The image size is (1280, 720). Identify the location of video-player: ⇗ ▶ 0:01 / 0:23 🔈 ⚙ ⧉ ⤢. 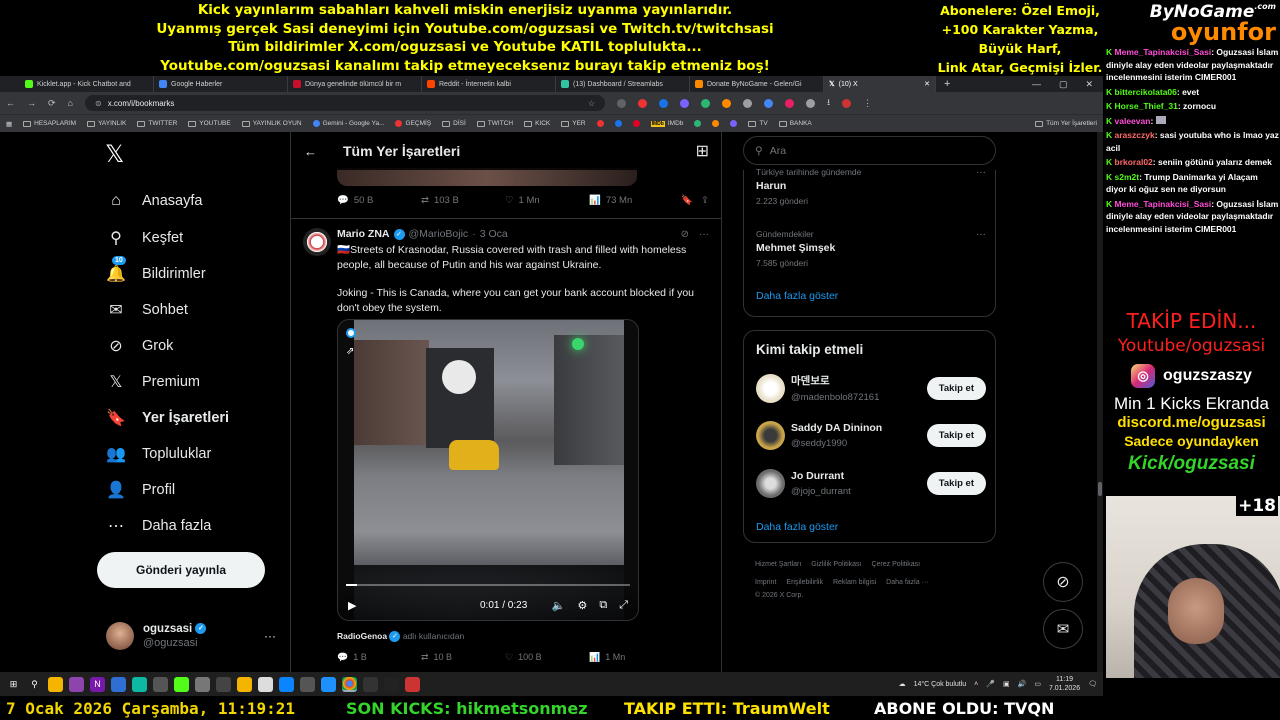
(488, 470).